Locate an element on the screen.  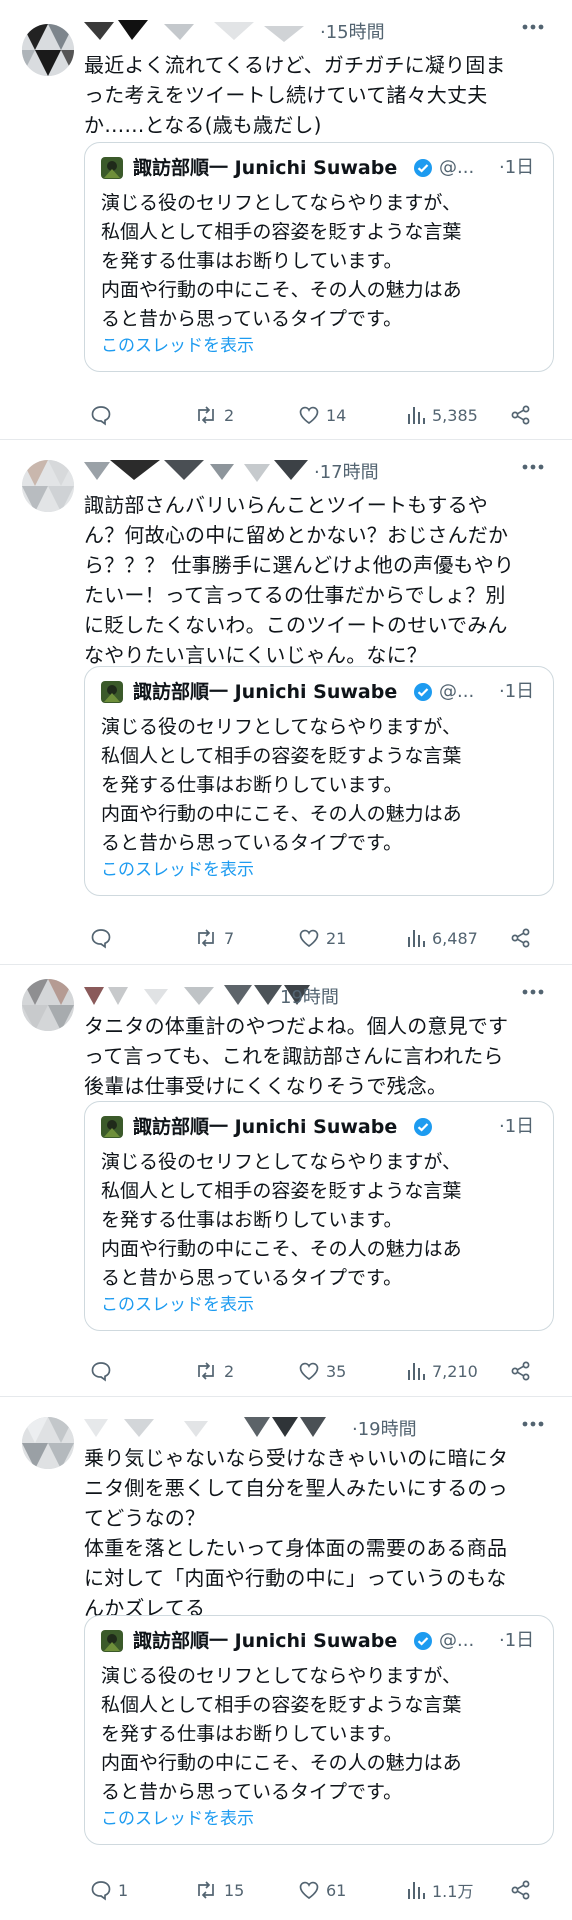
views-button: 7,210 is located at coordinates (442, 1371).